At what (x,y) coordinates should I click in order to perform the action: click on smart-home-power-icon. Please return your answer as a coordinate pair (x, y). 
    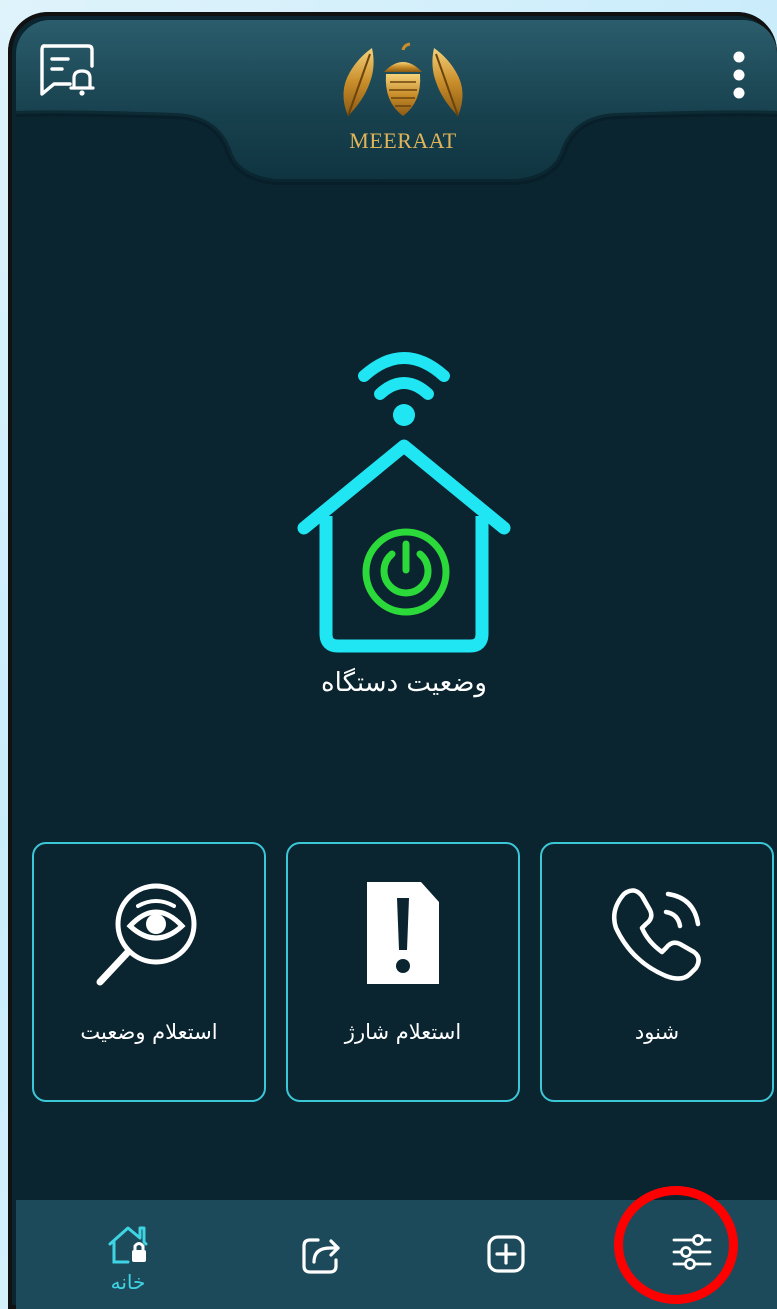
    Looking at the image, I should click on (404, 502).